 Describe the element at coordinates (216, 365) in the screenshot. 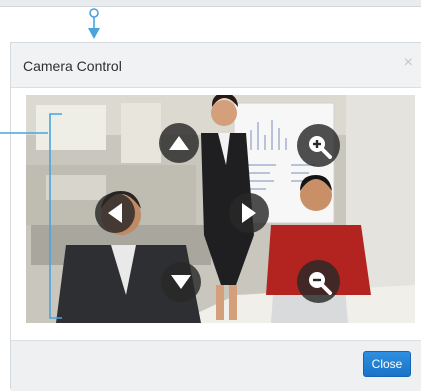

I see `dialog-footer: Close` at that location.